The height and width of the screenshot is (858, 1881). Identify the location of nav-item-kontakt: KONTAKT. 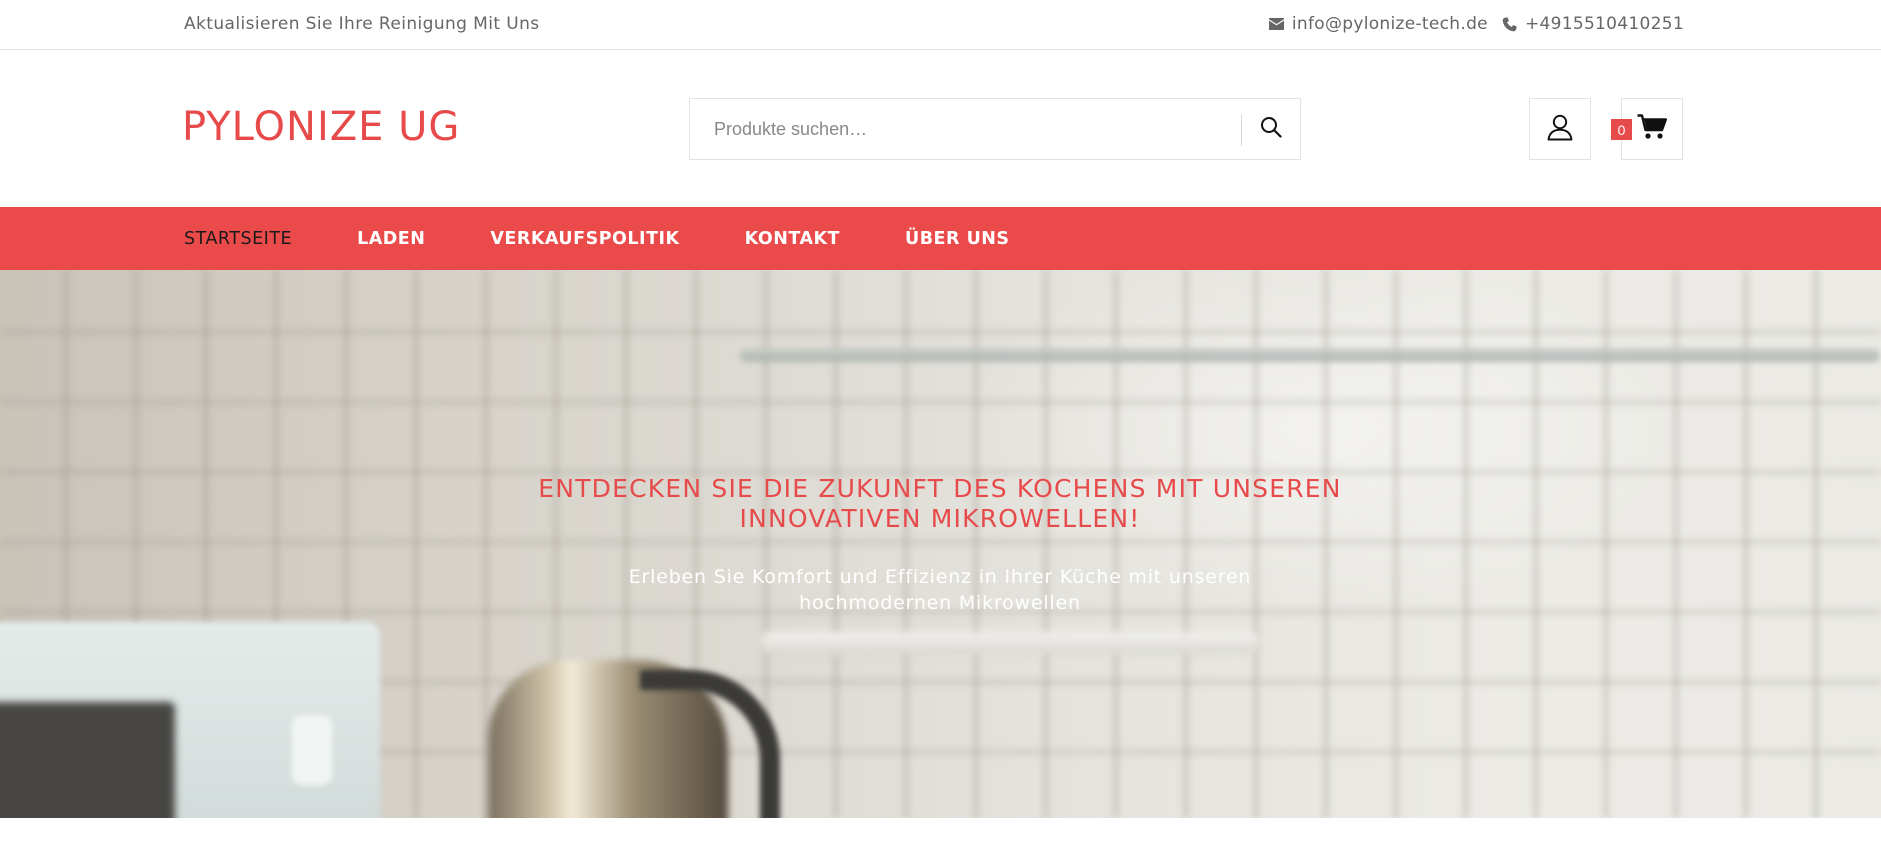
(792, 239).